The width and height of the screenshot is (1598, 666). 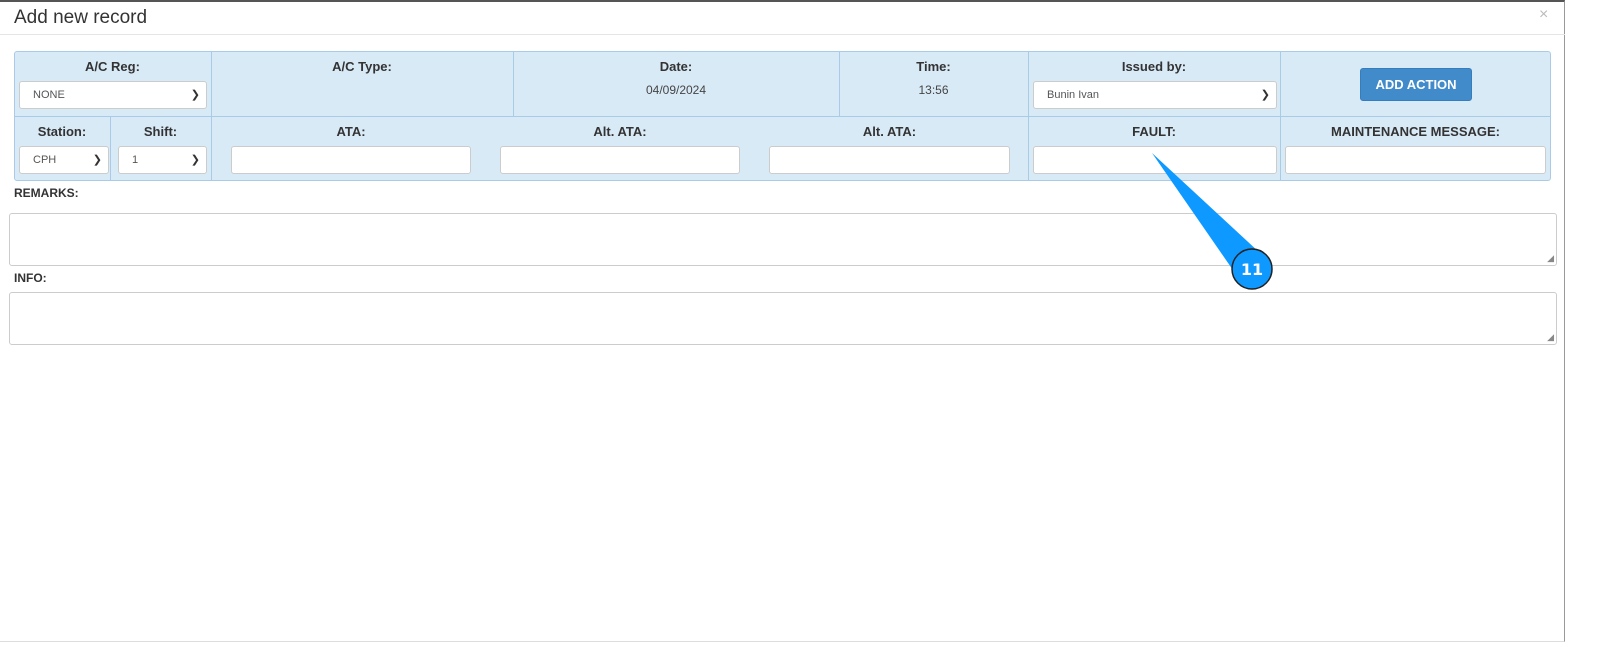 I want to click on station-label: Station:, so click(x=62, y=131).